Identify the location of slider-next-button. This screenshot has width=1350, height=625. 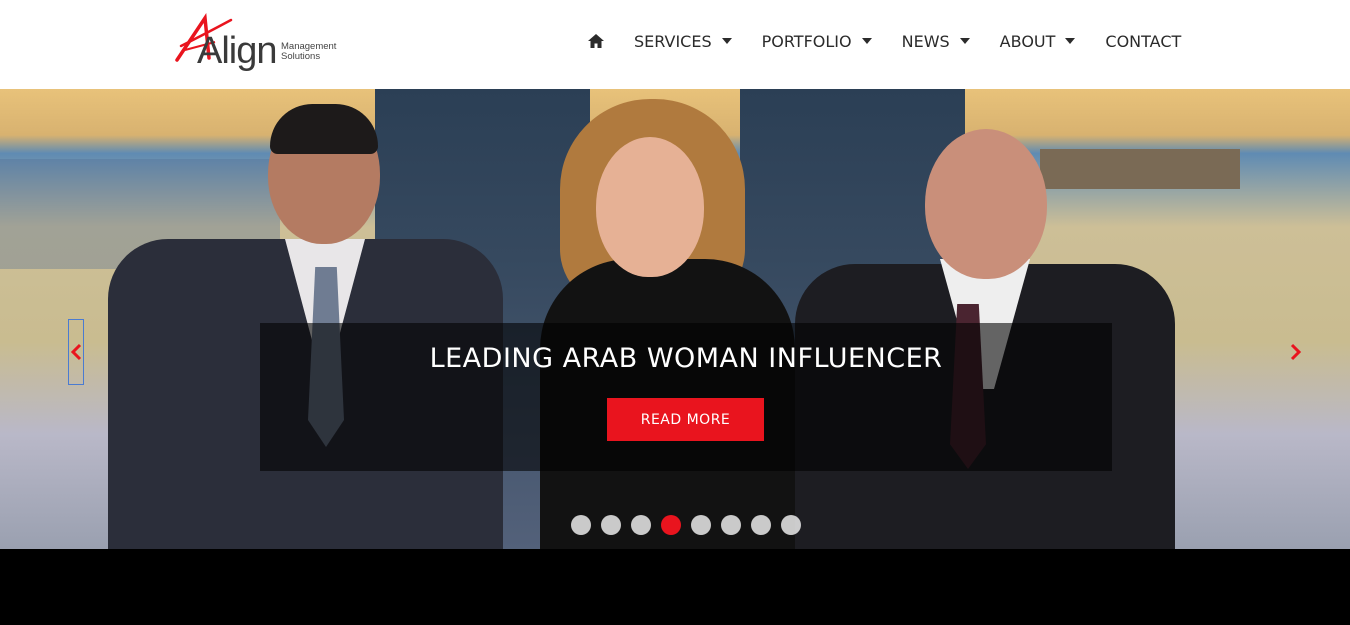
(1296, 352).